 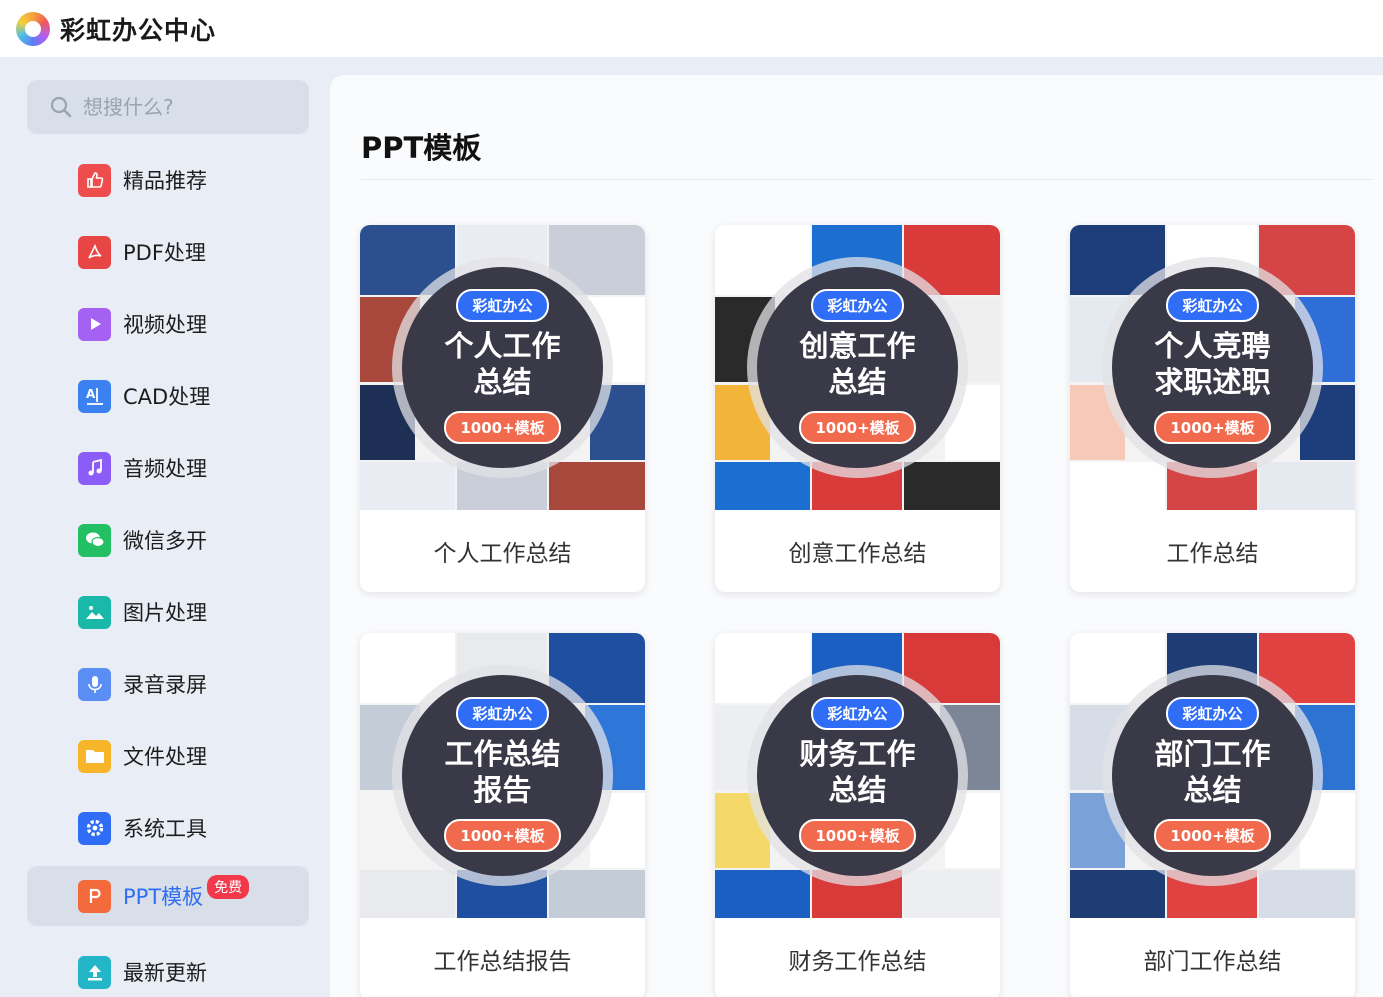 I want to click on svg-text: A, so click(x=91, y=394).